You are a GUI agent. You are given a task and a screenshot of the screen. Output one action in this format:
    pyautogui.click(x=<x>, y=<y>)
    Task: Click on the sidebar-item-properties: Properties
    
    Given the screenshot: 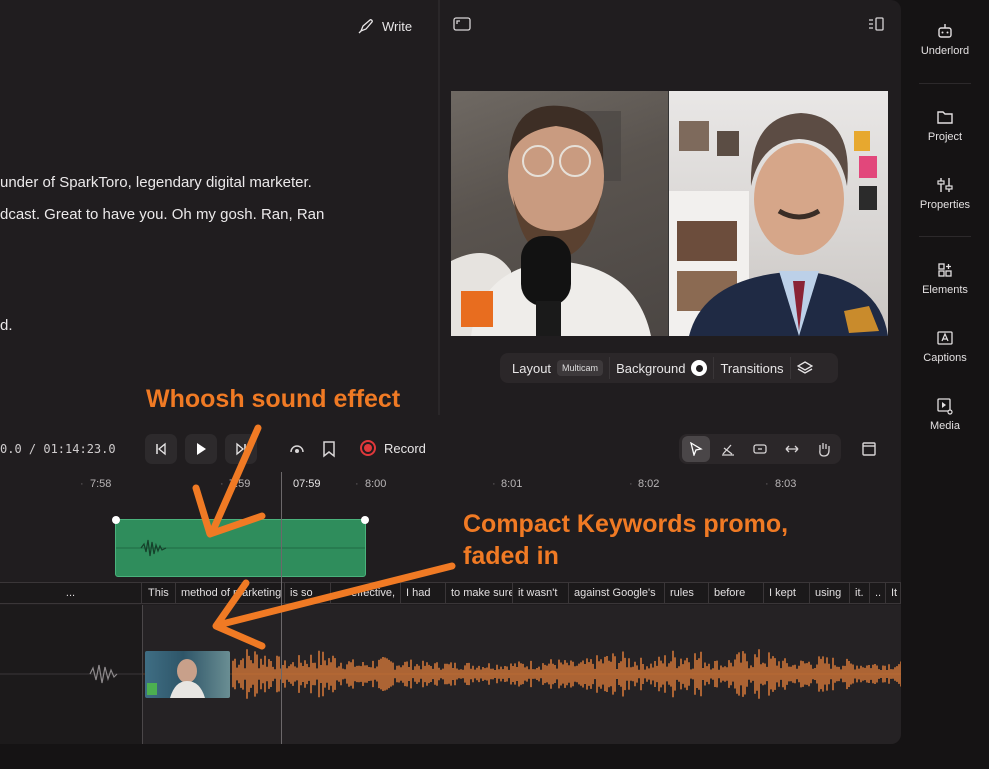 What is the action you would take?
    pyautogui.click(x=945, y=193)
    